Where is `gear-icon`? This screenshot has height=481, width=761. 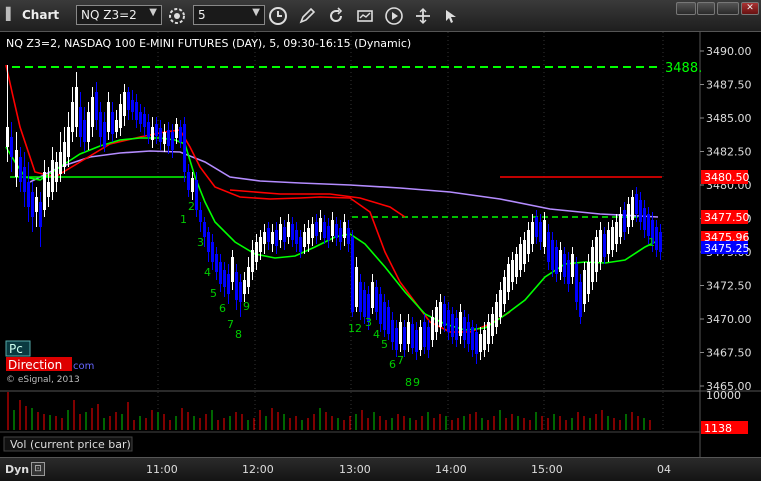 gear-icon is located at coordinates (177, 16).